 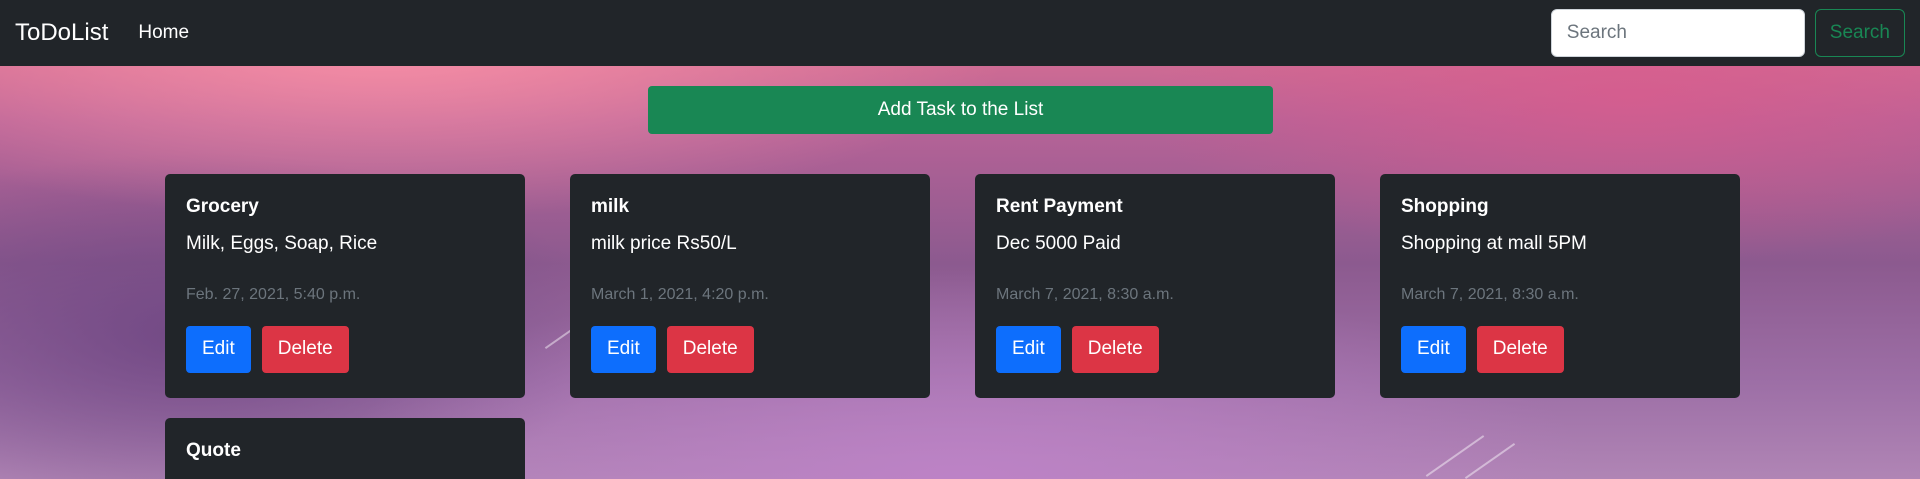 I want to click on search-input, so click(x=1677, y=33).